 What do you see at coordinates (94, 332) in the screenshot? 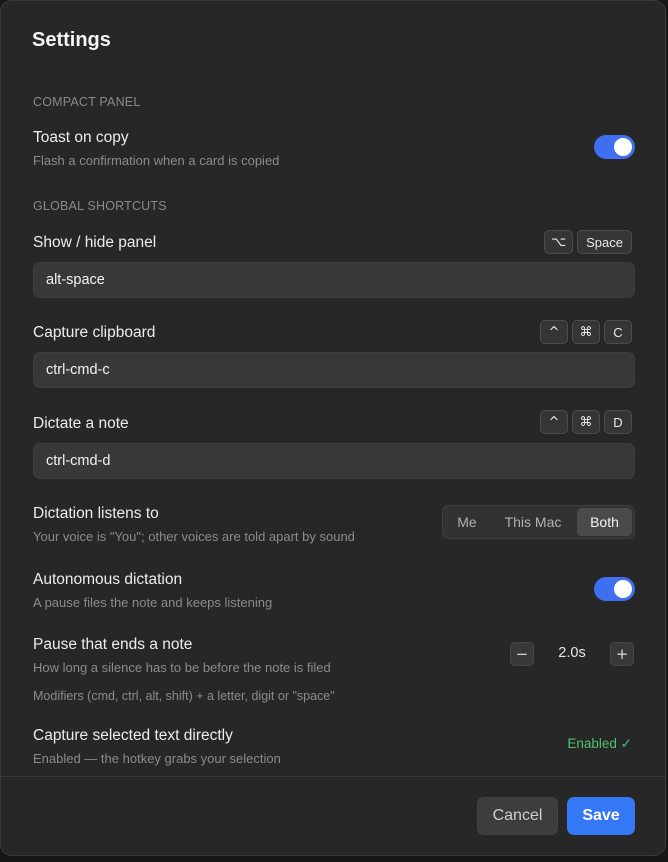
I see `capture-clipboard-title: Capture clipboard` at bounding box center [94, 332].